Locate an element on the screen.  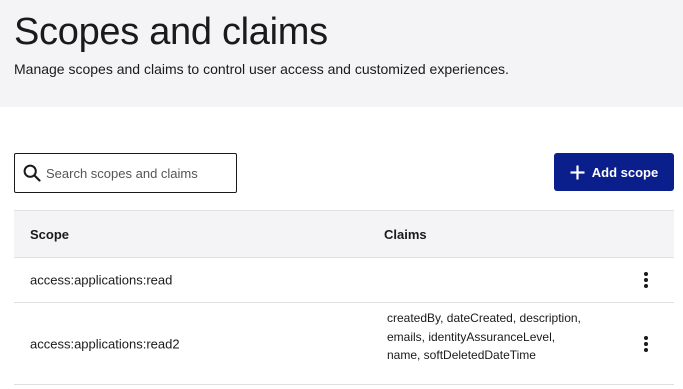
table-row: access:applications:read is located at coordinates (344, 280).